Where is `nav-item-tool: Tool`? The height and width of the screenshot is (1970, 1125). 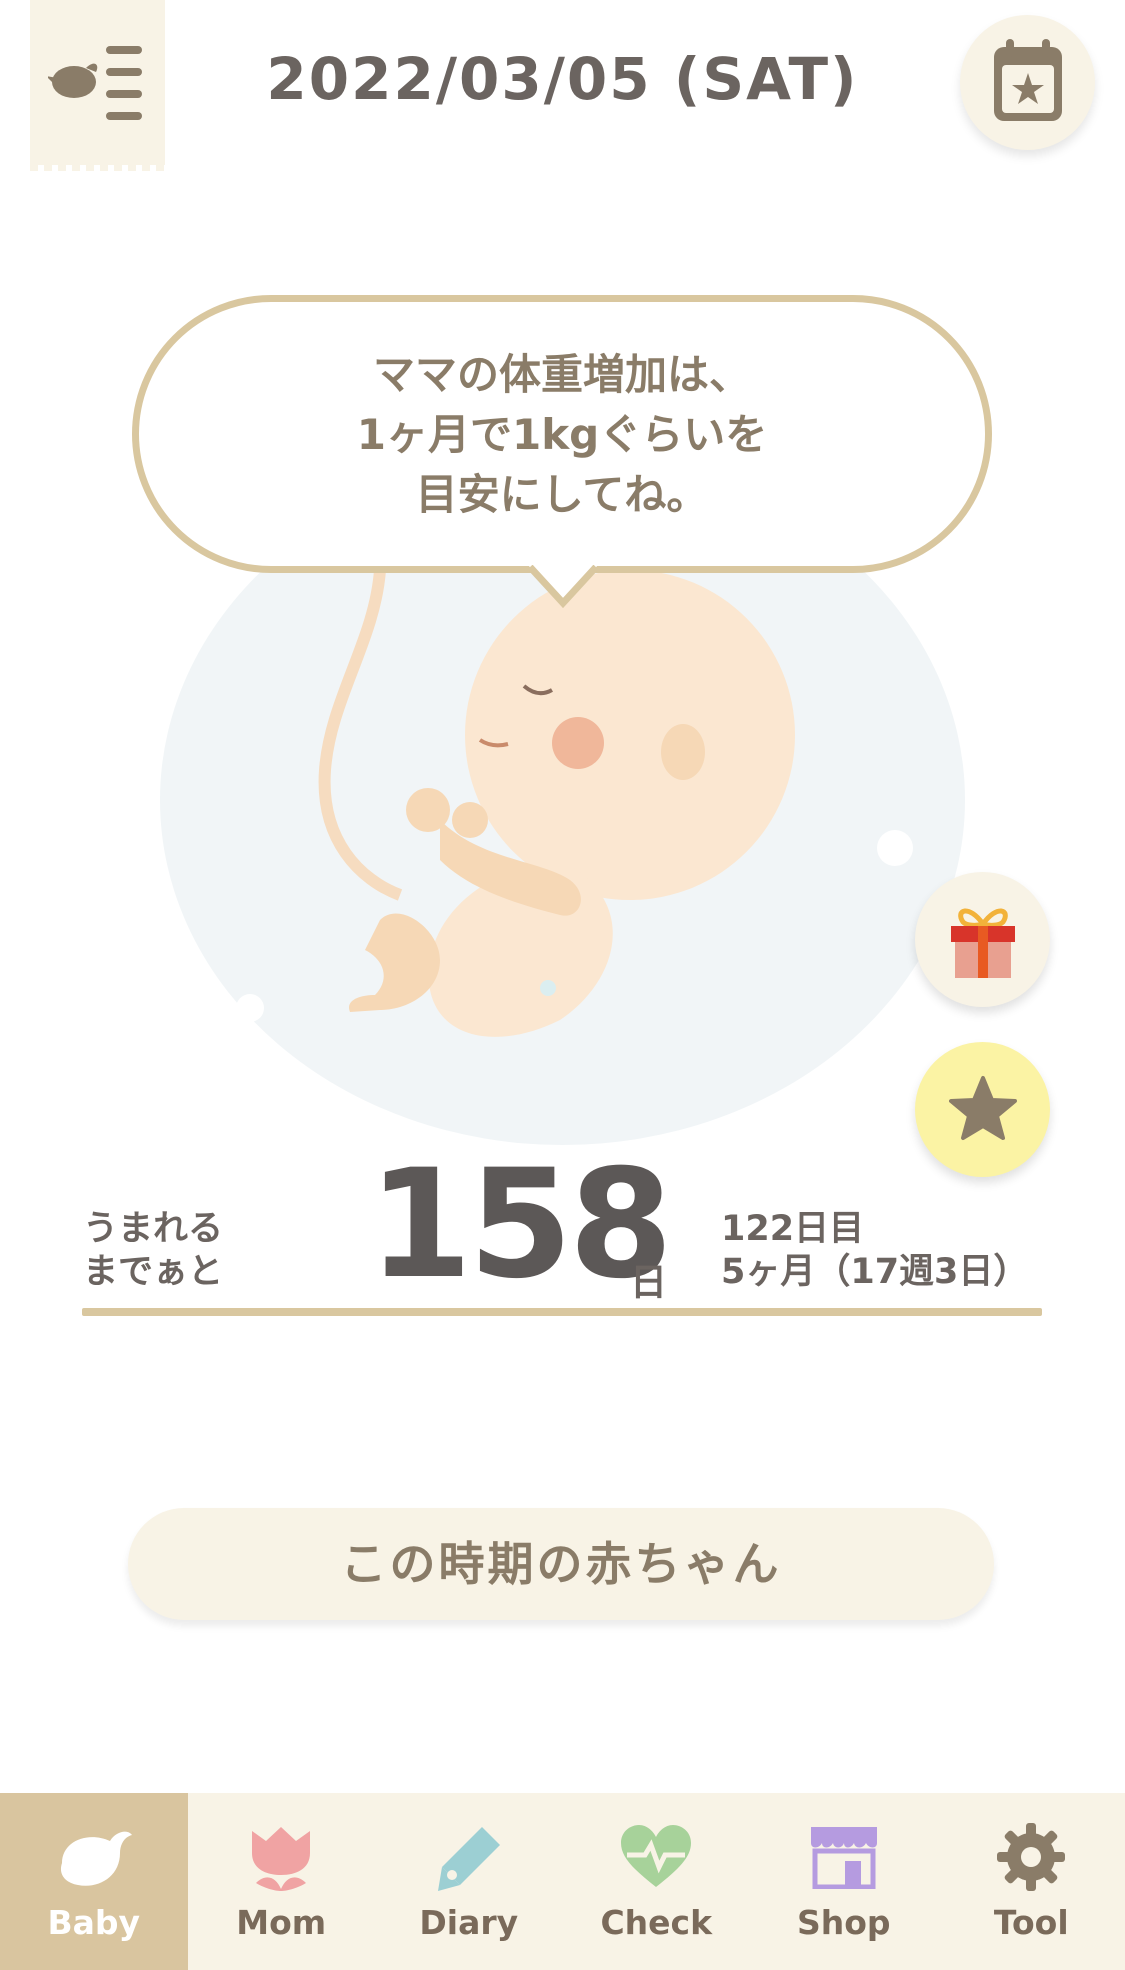
nav-item-tool: Tool is located at coordinates (1031, 1881).